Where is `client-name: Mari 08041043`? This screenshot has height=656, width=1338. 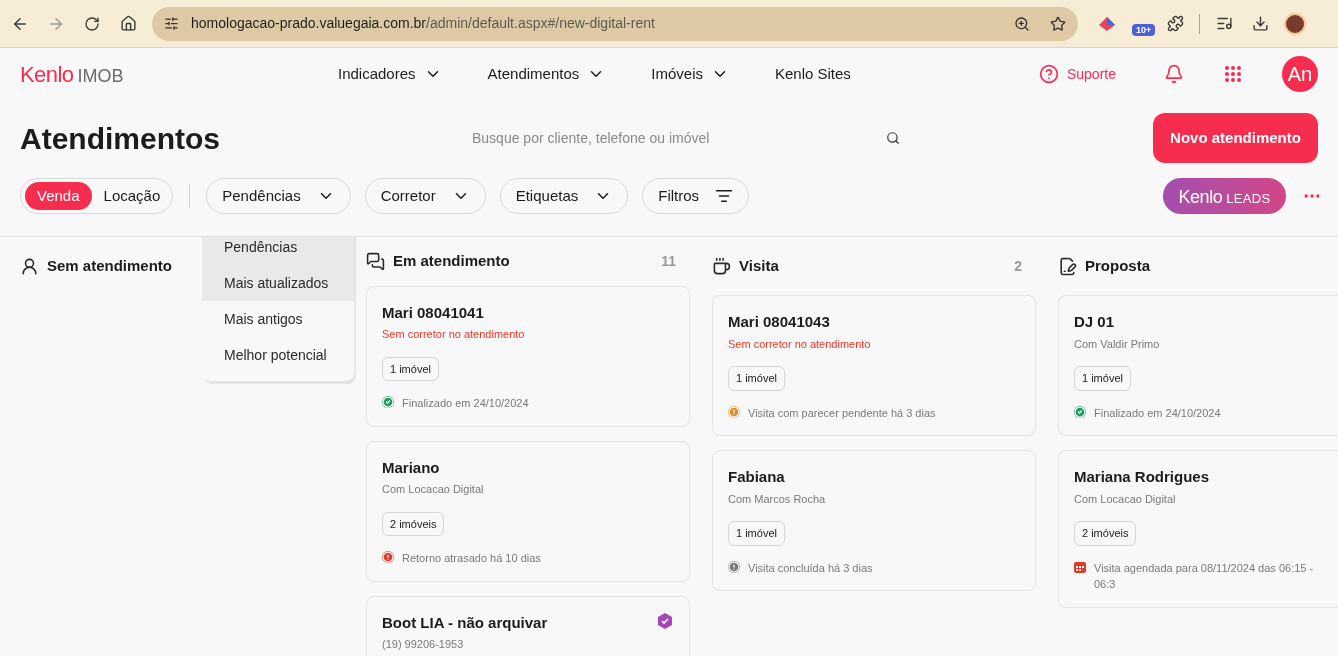 client-name: Mari 08041043 is located at coordinates (779, 322).